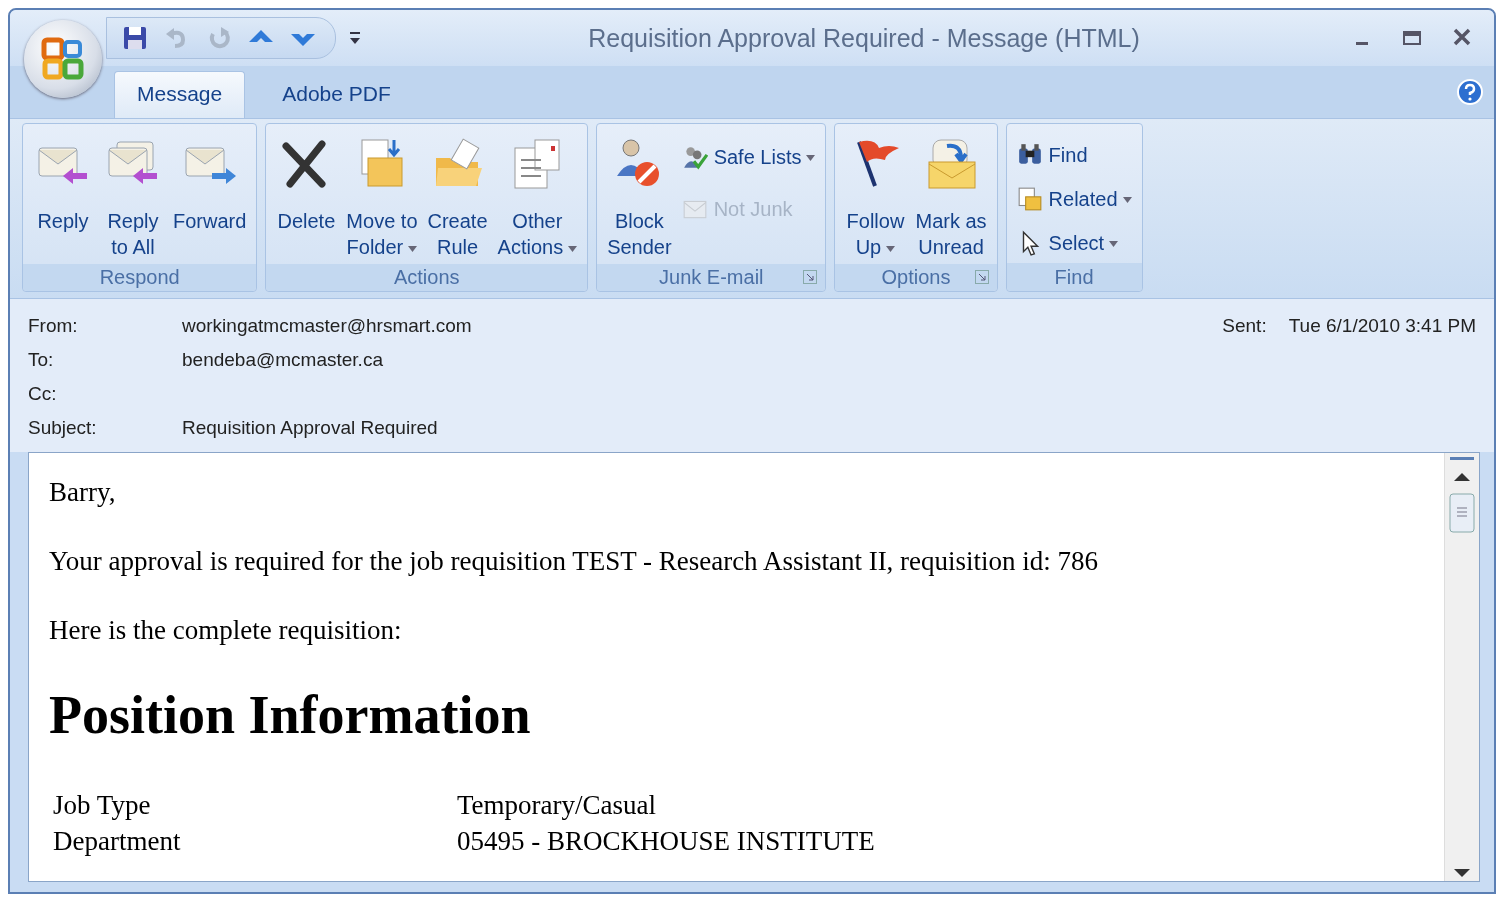 Image resolution: width=1504 pixels, height=901 pixels. I want to click on paragraph: Barry,, so click(83, 492).